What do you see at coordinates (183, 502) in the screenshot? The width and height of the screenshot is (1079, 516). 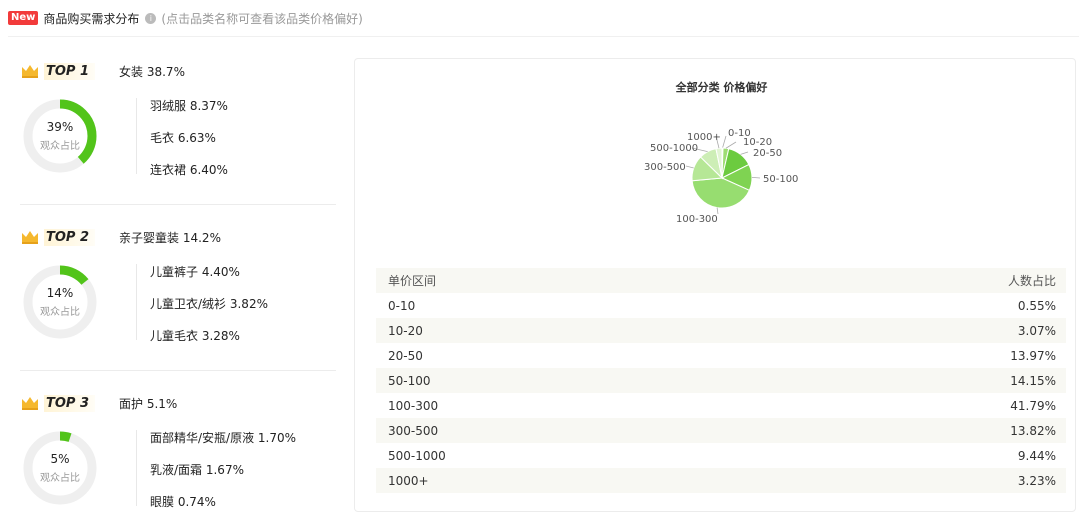 I see `subcategory-item: 眼膜 0.74%` at bounding box center [183, 502].